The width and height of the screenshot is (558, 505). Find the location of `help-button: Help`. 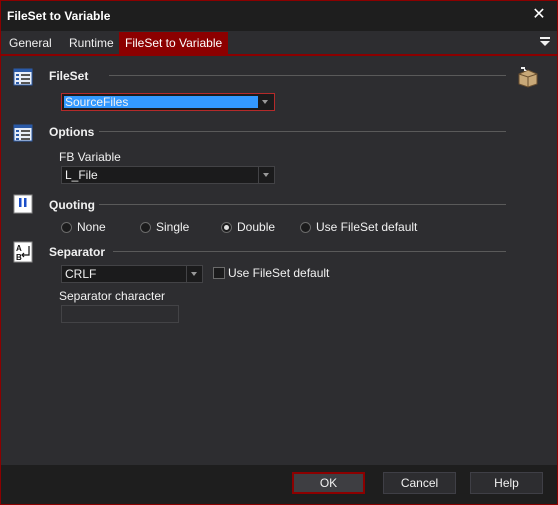

help-button: Help is located at coordinates (506, 483).